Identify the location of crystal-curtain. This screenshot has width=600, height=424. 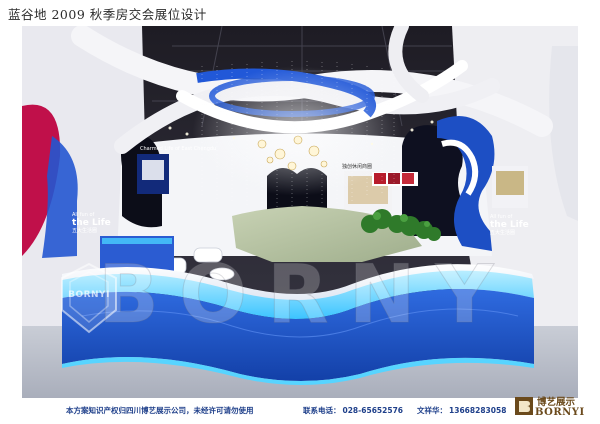
(297, 134).